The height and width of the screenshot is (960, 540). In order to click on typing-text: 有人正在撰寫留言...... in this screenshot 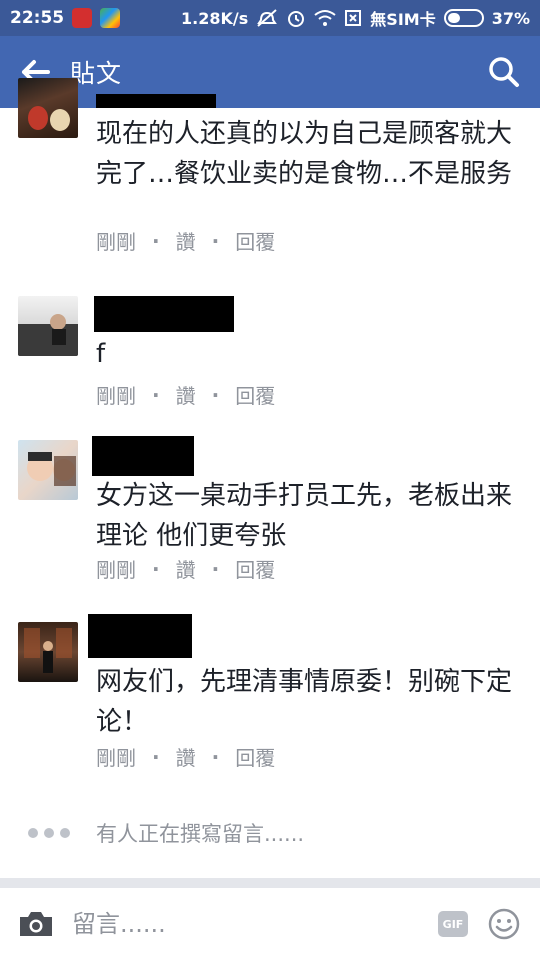, I will do `click(200, 834)`.